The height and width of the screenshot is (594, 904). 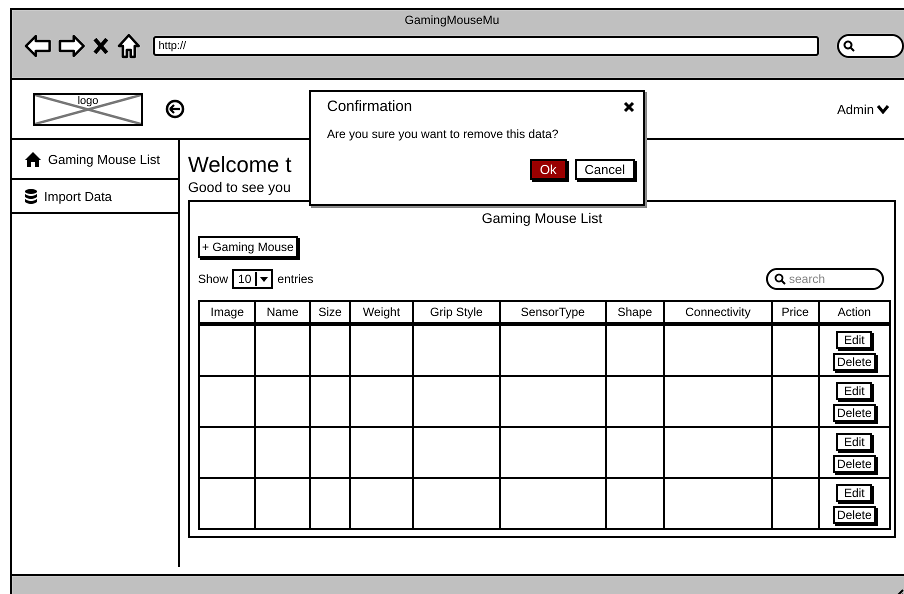 What do you see at coordinates (282, 312) in the screenshot?
I see `column-header: Name` at bounding box center [282, 312].